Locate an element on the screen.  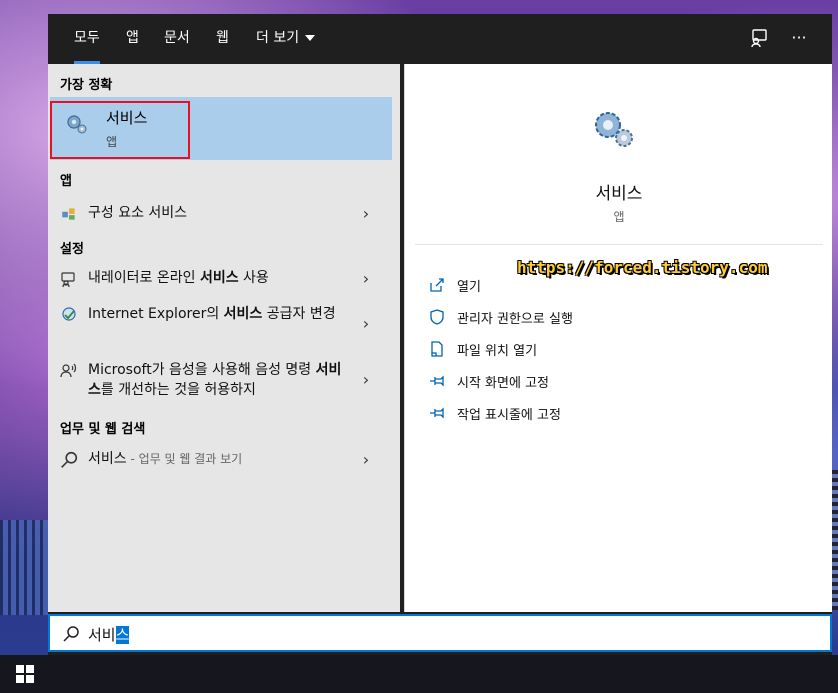
component-services-icon is located at coordinates (68, 214).